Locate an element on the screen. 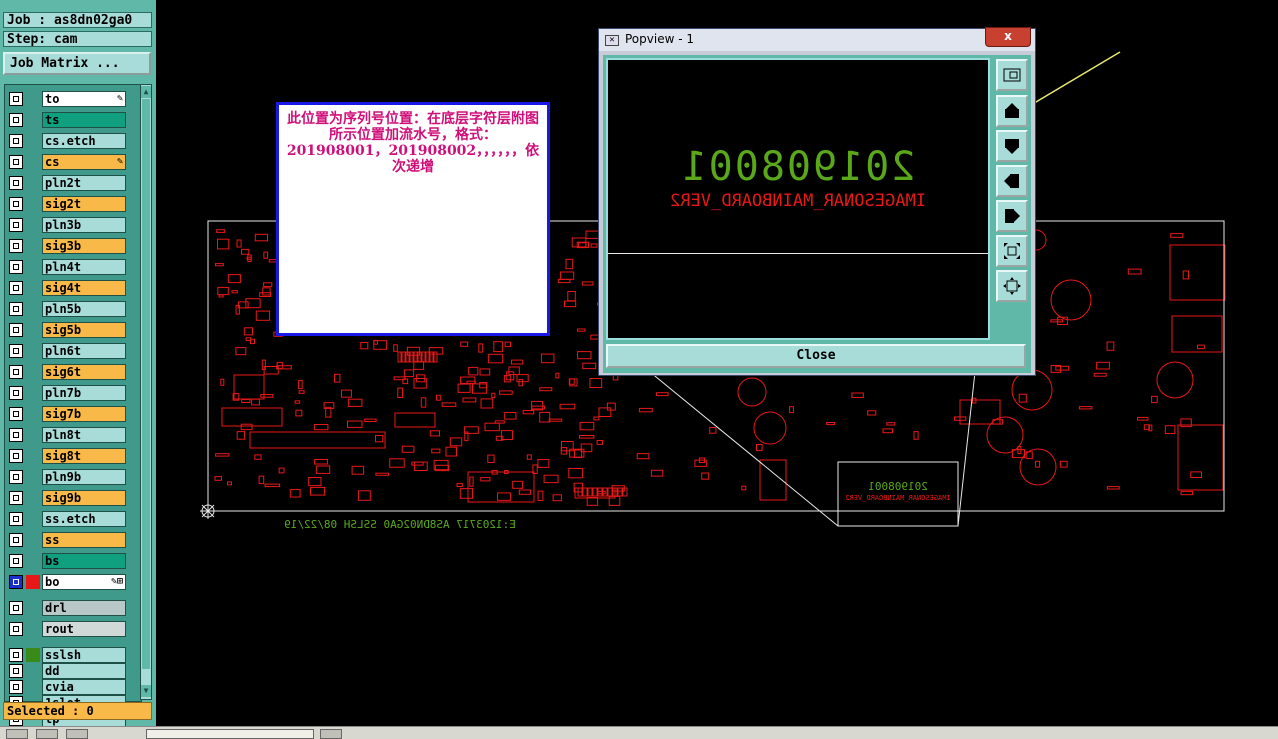  layer-name: pln2t is located at coordinates (84, 183).